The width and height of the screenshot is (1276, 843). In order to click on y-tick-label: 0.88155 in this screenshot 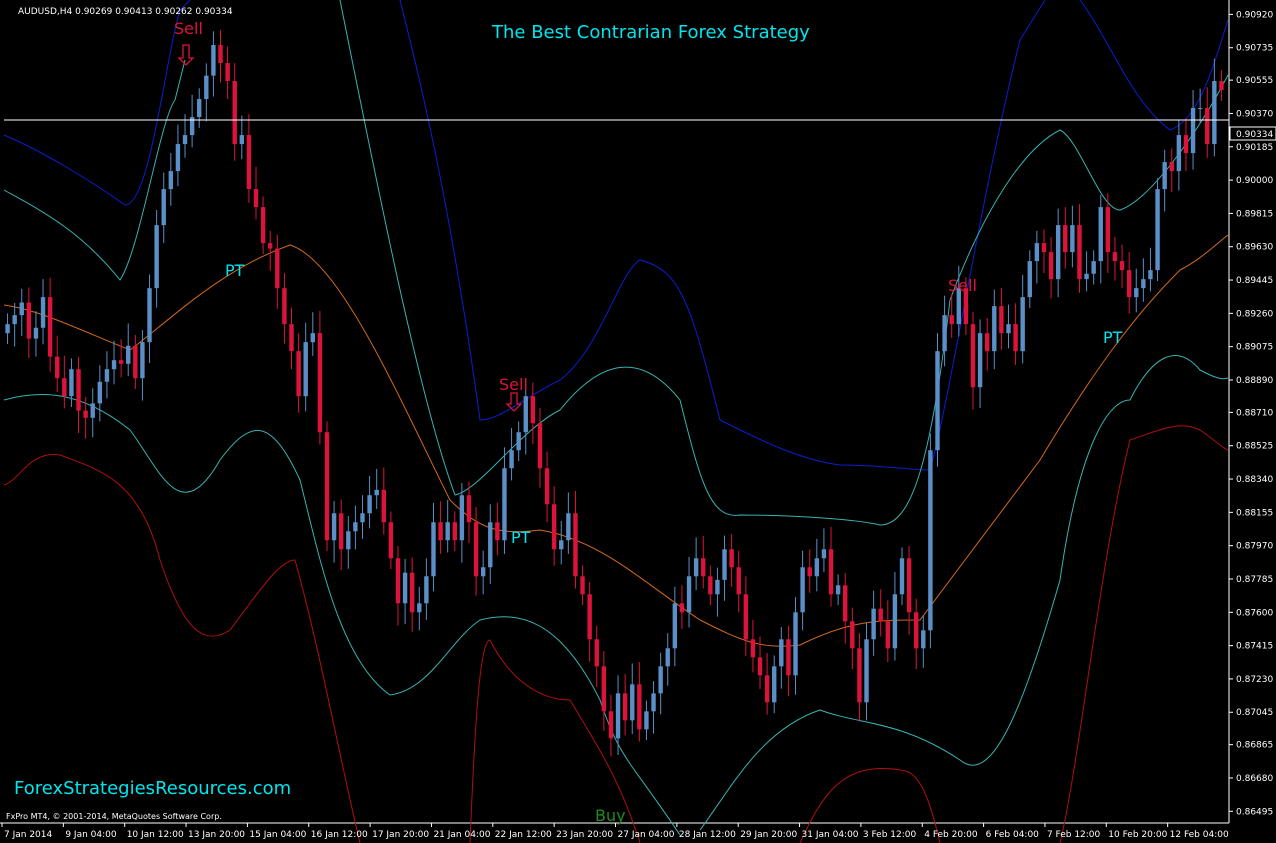, I will do `click(1254, 513)`.